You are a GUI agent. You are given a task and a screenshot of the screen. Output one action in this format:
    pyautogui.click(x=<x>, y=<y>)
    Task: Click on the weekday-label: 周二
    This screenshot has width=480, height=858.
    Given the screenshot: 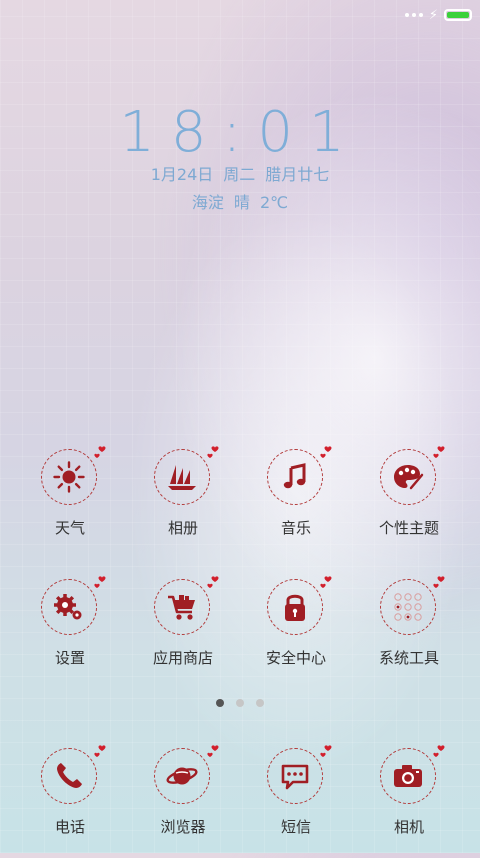 What is the action you would take?
    pyautogui.click(x=239, y=174)
    